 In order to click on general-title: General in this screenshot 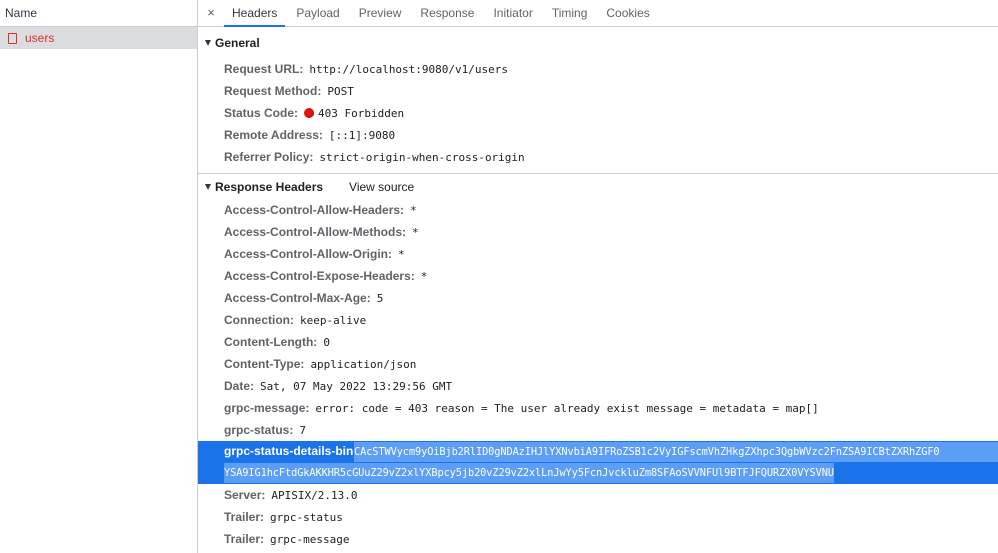, I will do `click(237, 43)`.